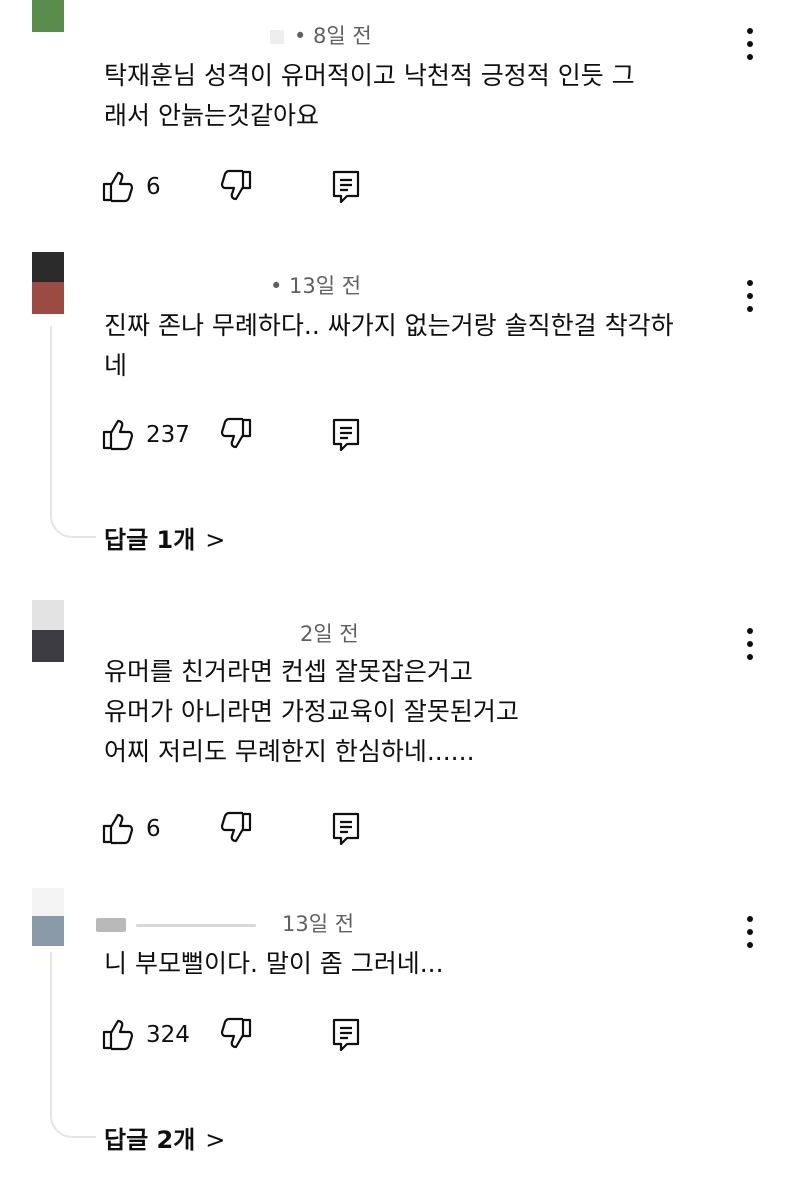 Image resolution: width=800 pixels, height=1179 pixels. Describe the element at coordinates (389, 325) in the screenshot. I see `comment-text-line: 진짜 존나 무례하다.. 싸가지 없는거랑 솔직한걸 착각하` at that location.